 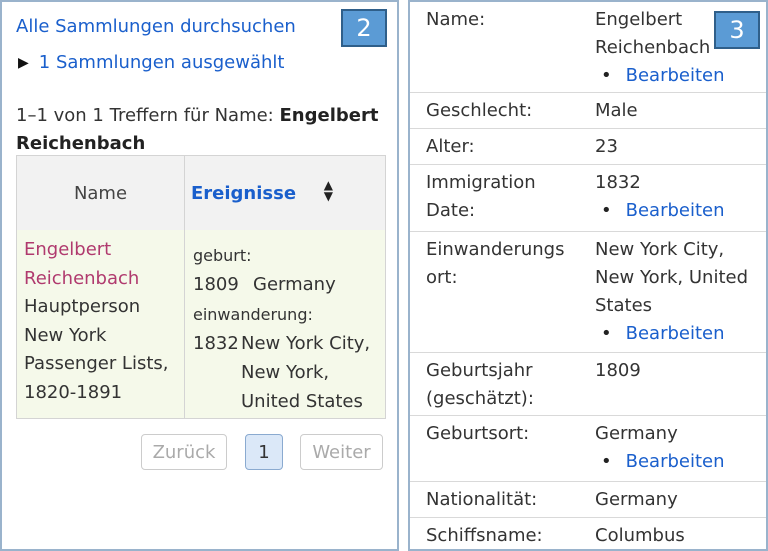 I want to click on detail-value-line: New York, United, so click(x=672, y=277).